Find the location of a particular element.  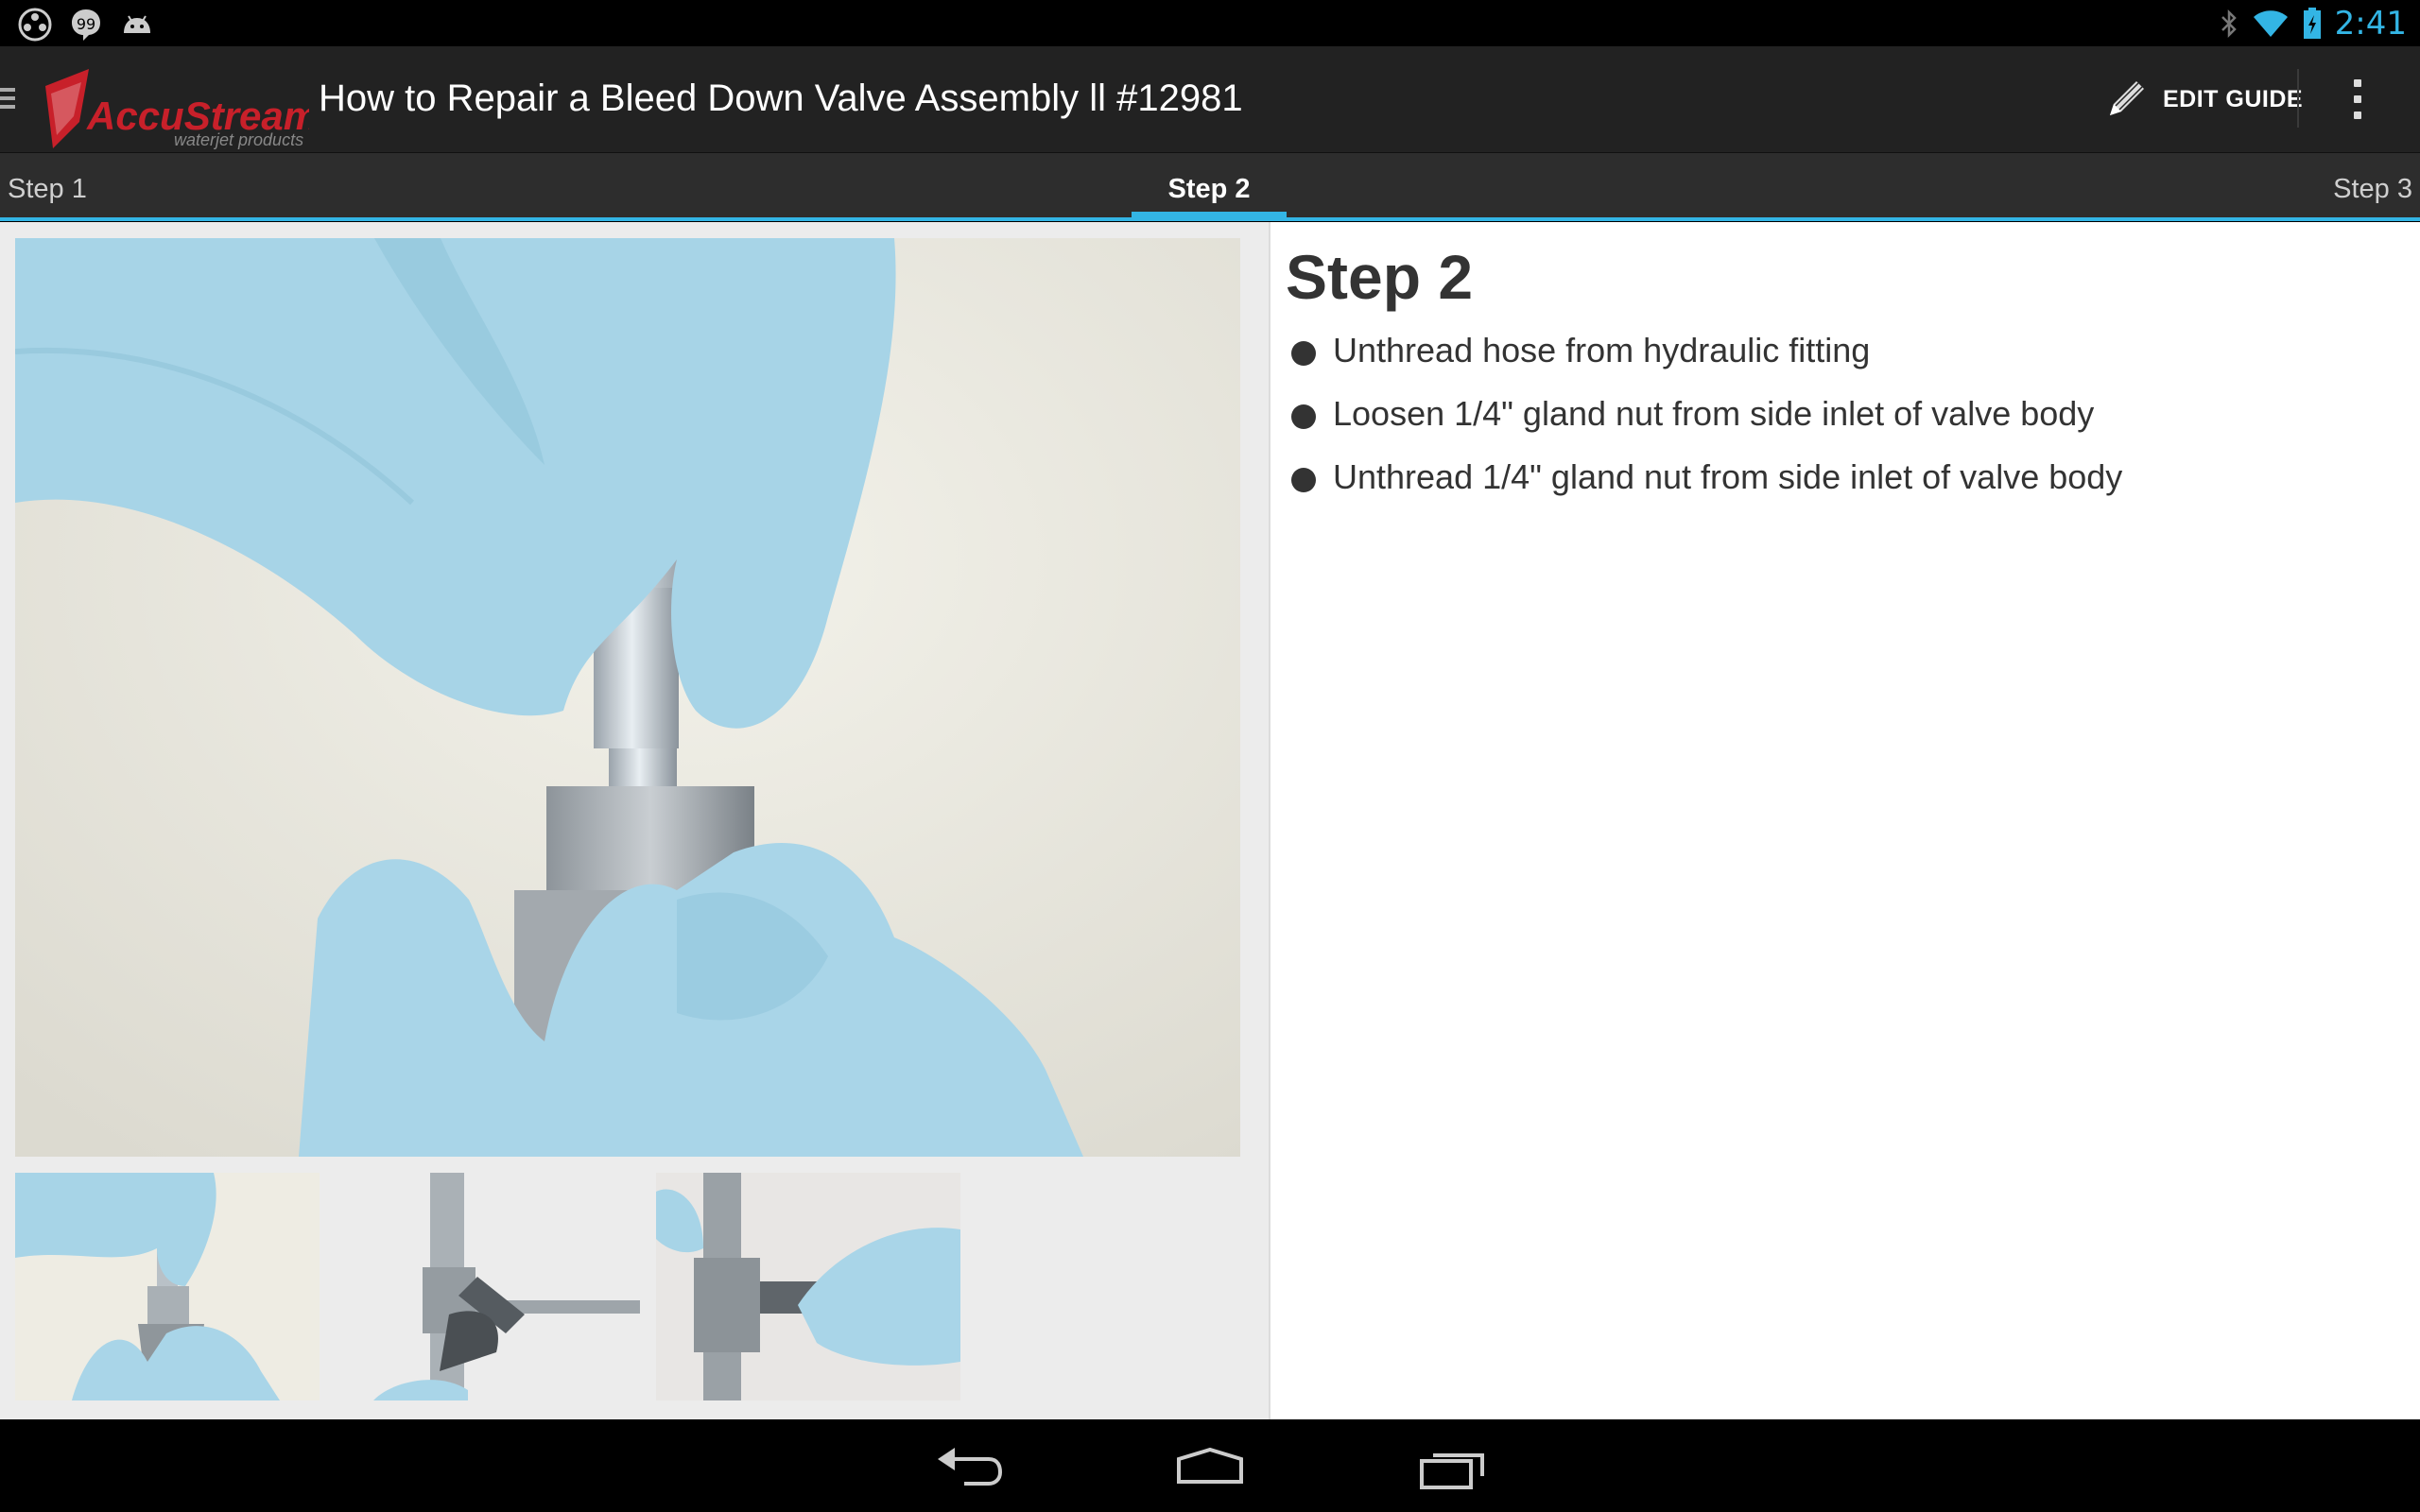

svg-text: 99 is located at coordinates (86, 24).